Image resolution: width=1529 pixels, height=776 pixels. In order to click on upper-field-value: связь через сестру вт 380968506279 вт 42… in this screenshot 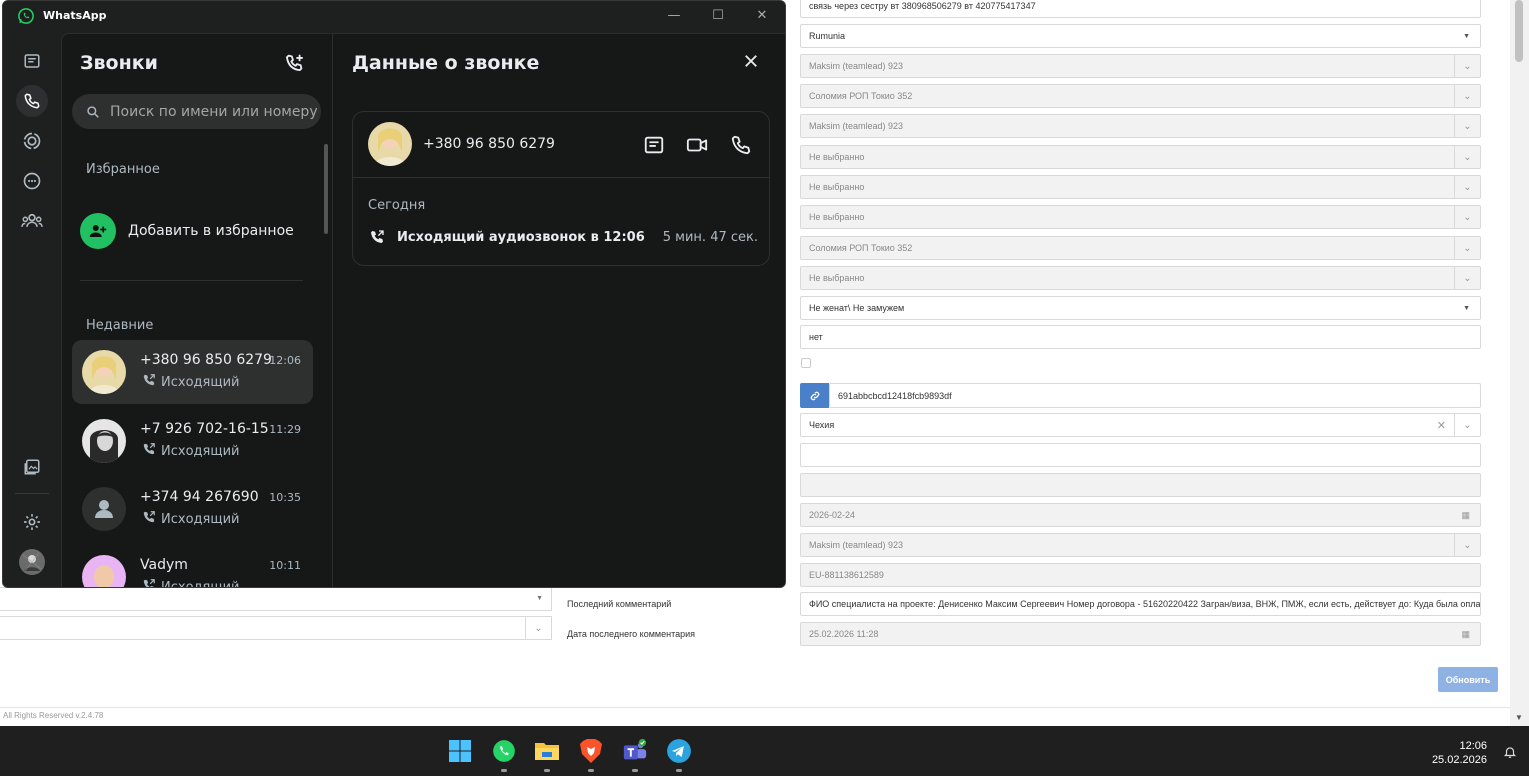, I will do `click(922, 6)`.